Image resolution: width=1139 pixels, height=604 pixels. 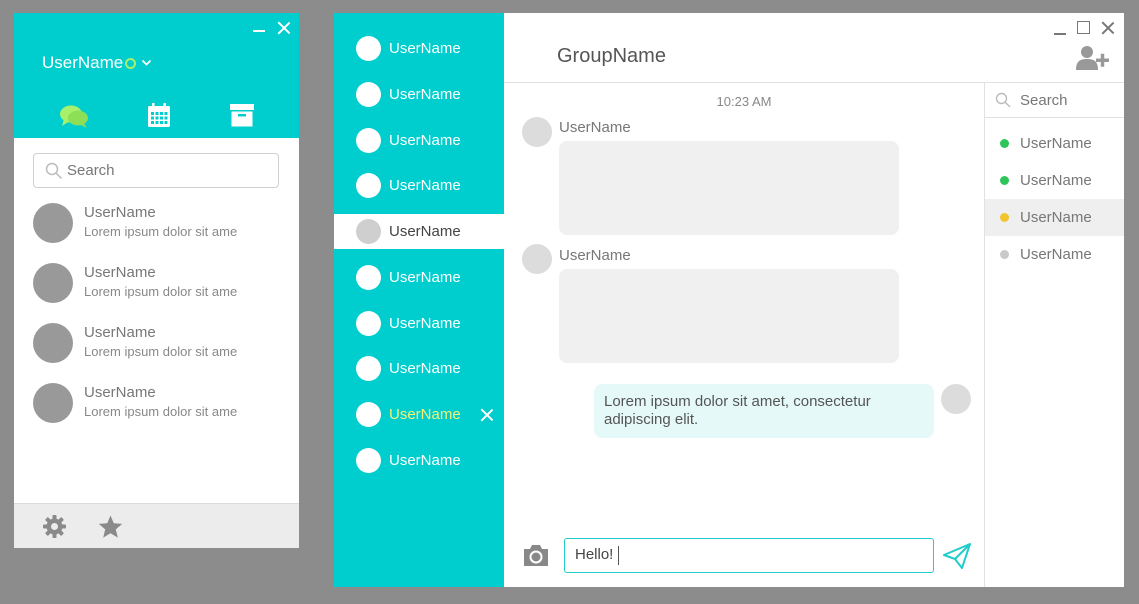 What do you see at coordinates (156, 525) in the screenshot?
I see `contacts-footer` at bounding box center [156, 525].